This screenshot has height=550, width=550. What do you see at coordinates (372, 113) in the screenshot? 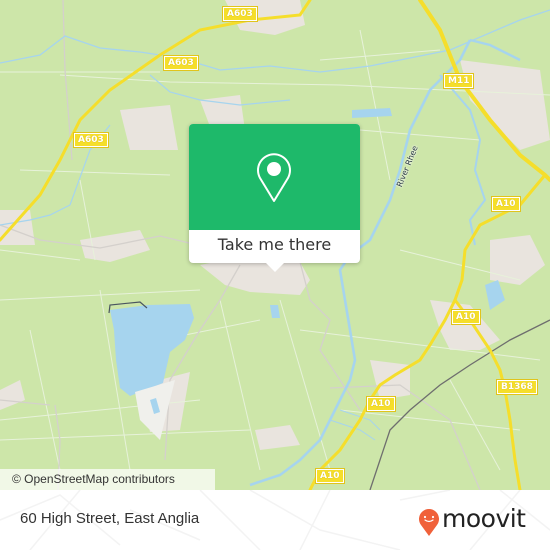
I see `reservoirs` at bounding box center [372, 113].